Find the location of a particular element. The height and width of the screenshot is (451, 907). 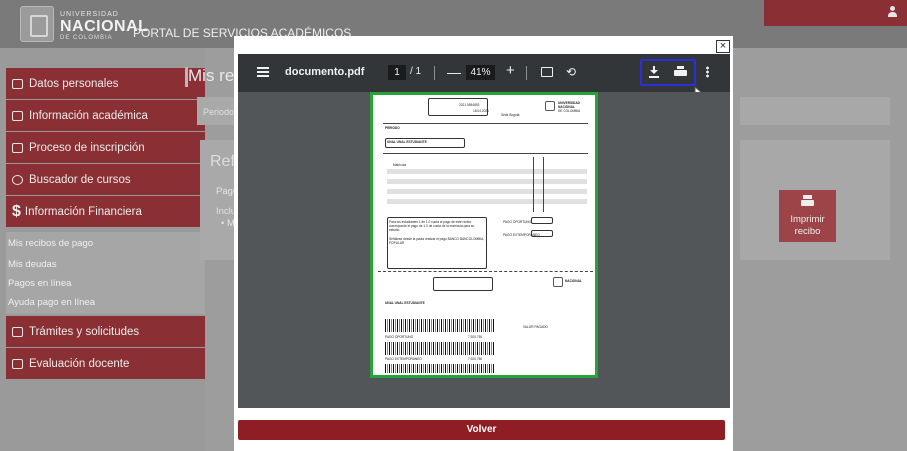

pdf-date: 18.04.2021 is located at coordinates (481, 111).